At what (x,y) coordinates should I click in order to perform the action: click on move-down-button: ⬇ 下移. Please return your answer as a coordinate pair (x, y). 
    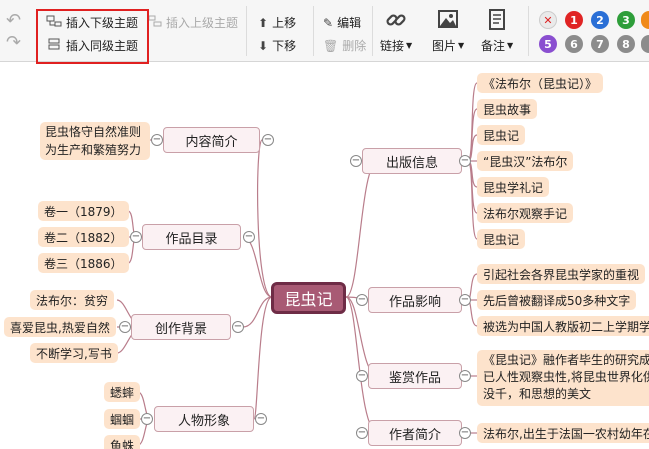
    Looking at the image, I should click on (277, 45).